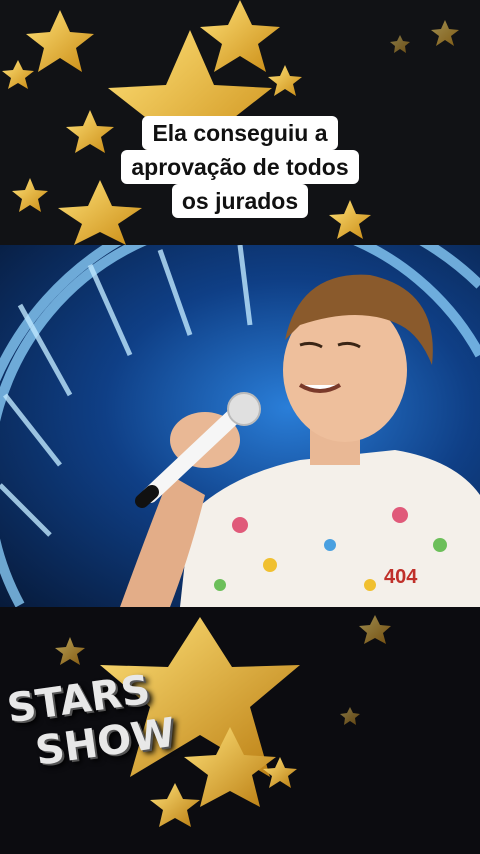 The image size is (480, 854). I want to click on shirt-number: 404, so click(401, 577).